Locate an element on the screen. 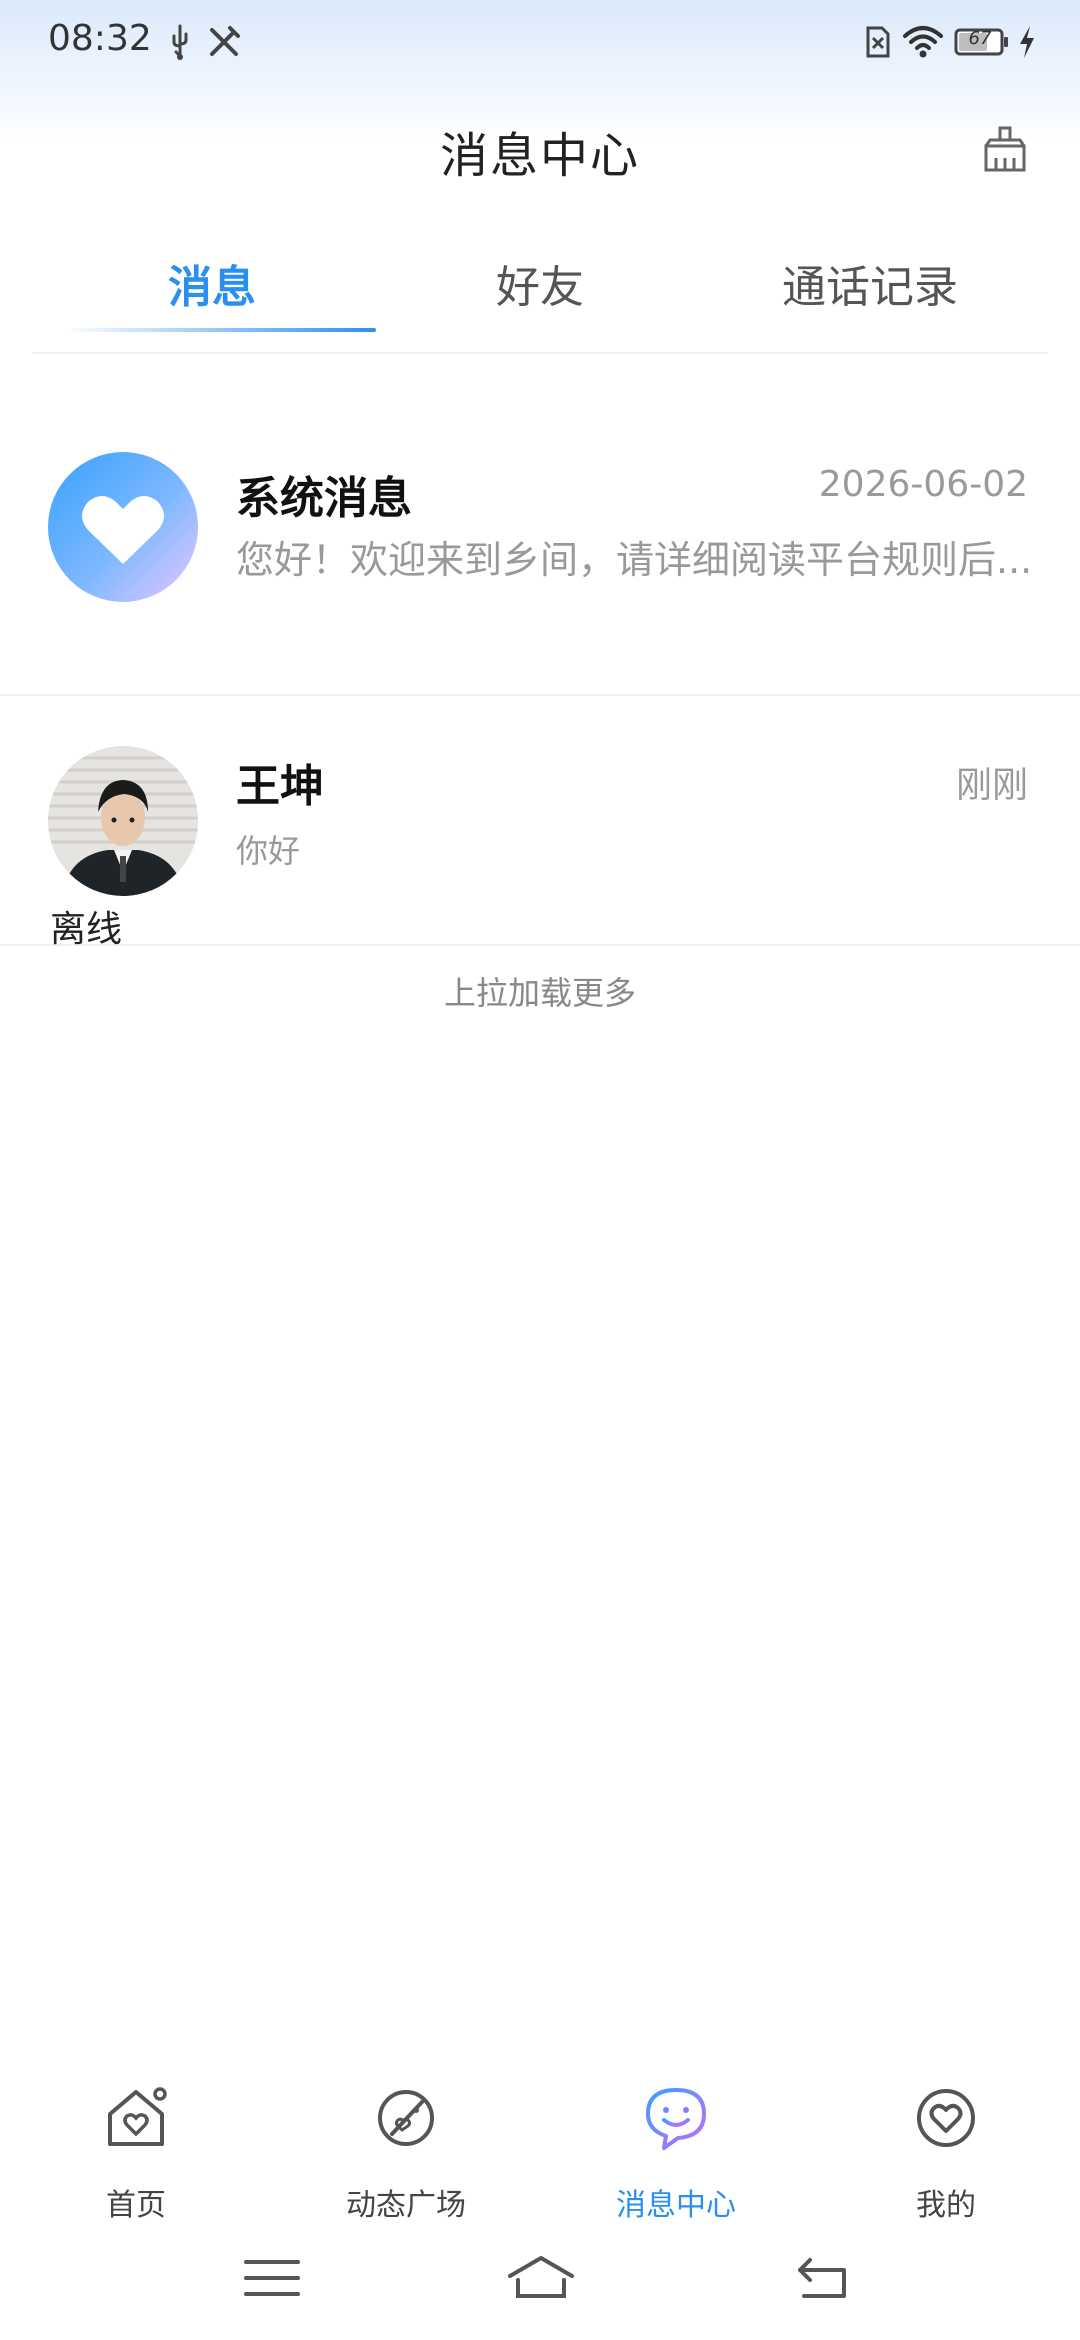  nav-label: 首页 is located at coordinates (136, 2205).